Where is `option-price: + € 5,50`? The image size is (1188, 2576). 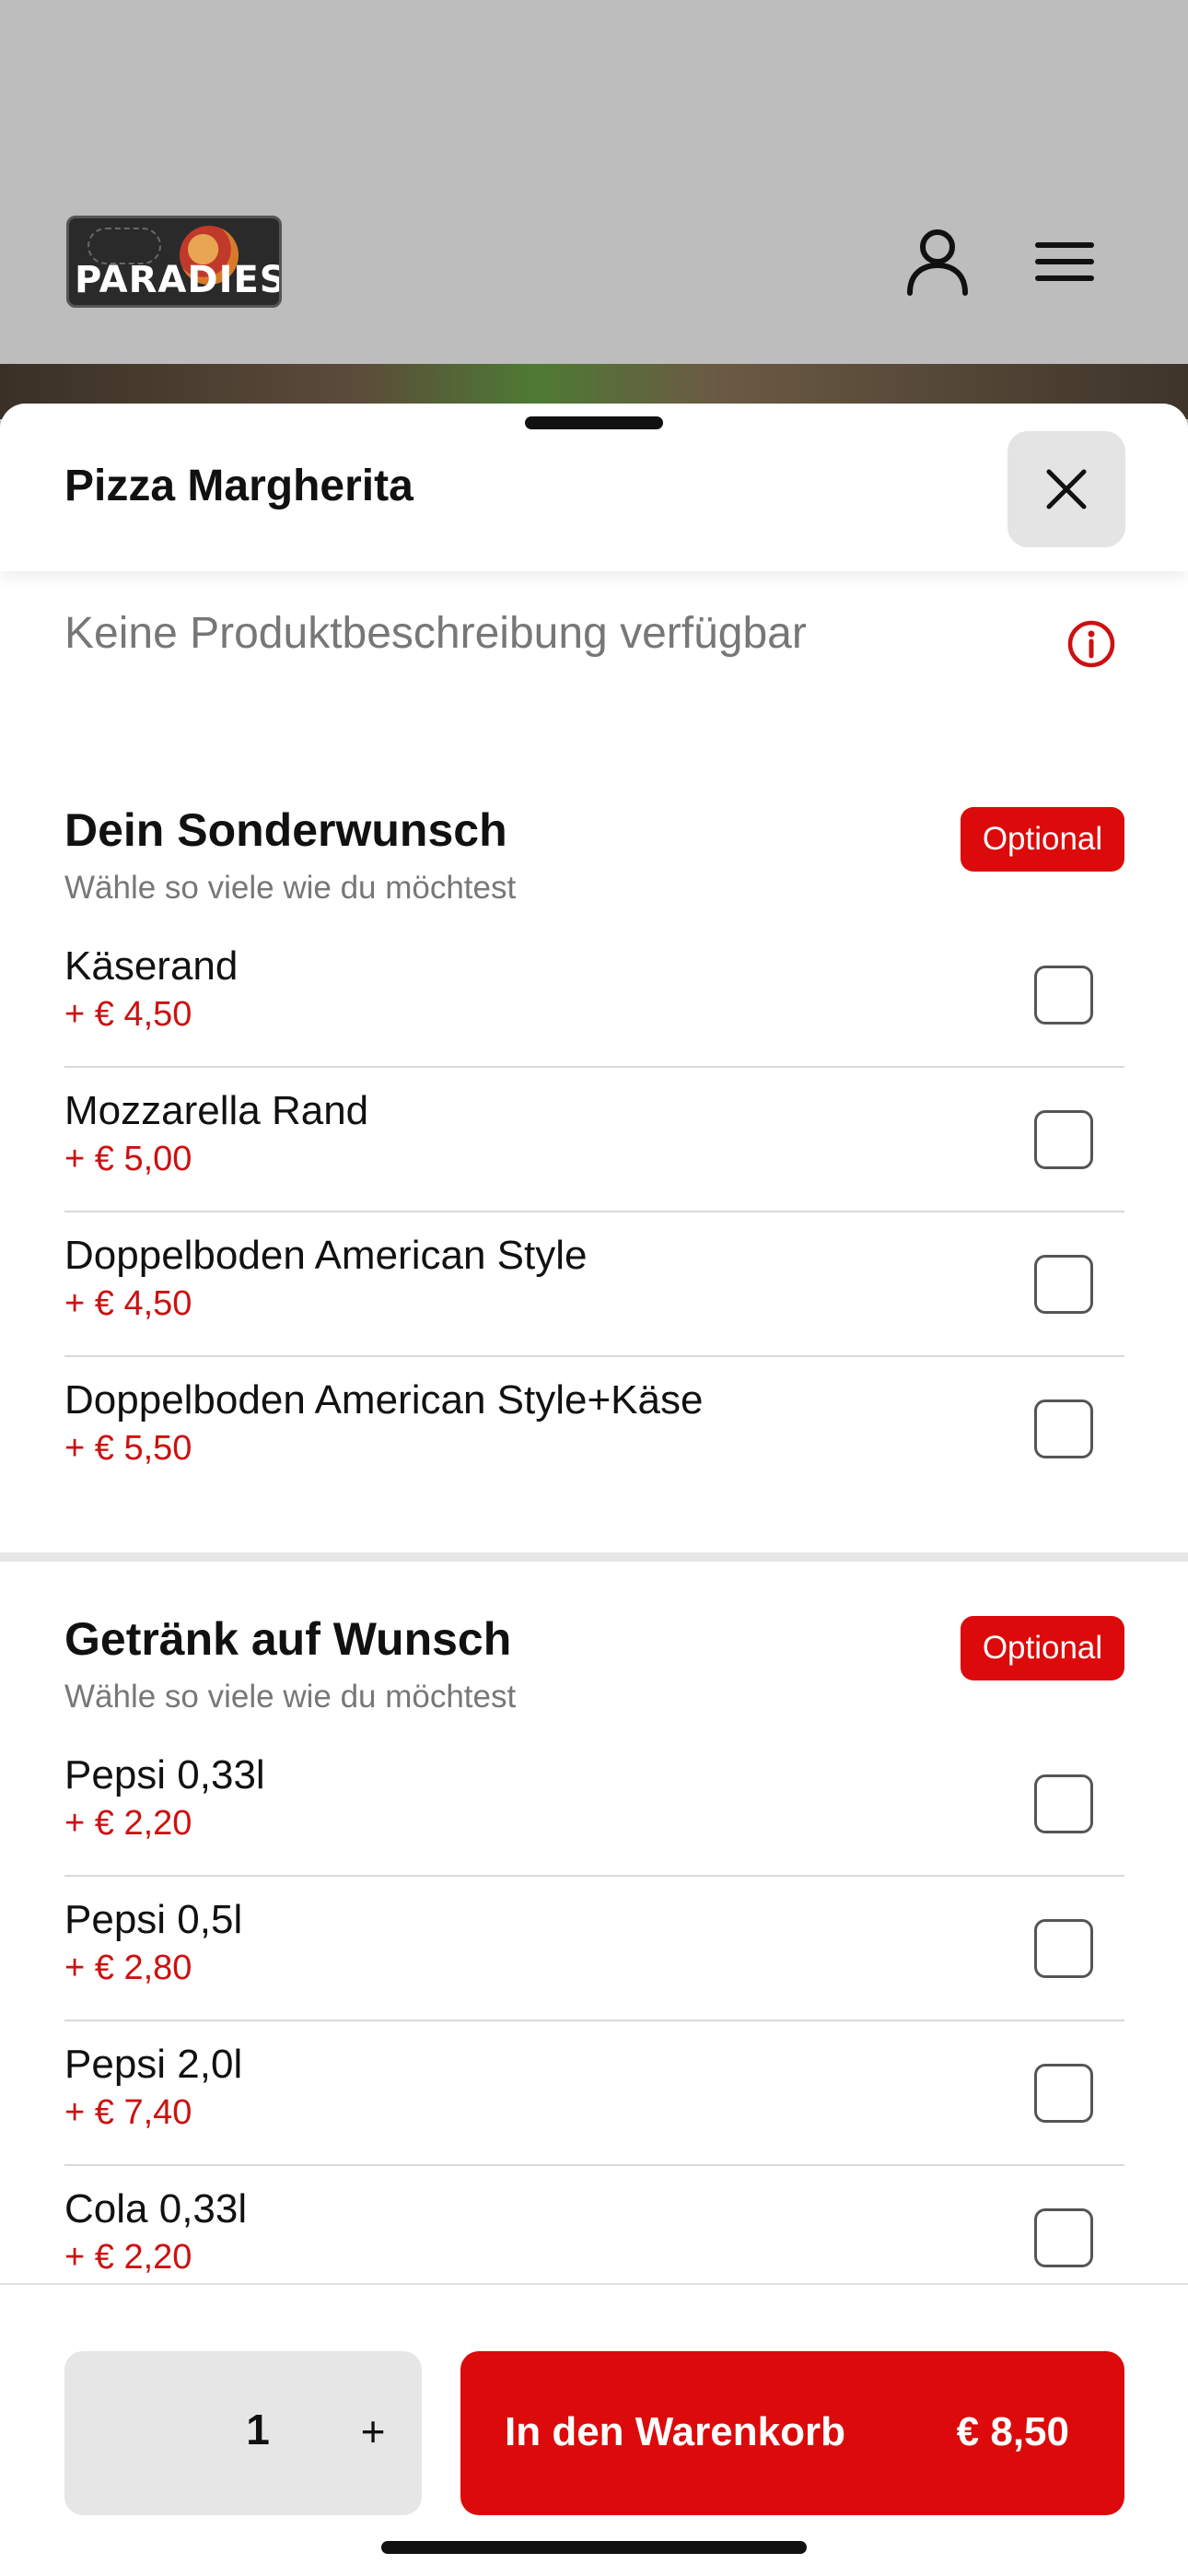 option-price: + € 5,50 is located at coordinates (128, 1448).